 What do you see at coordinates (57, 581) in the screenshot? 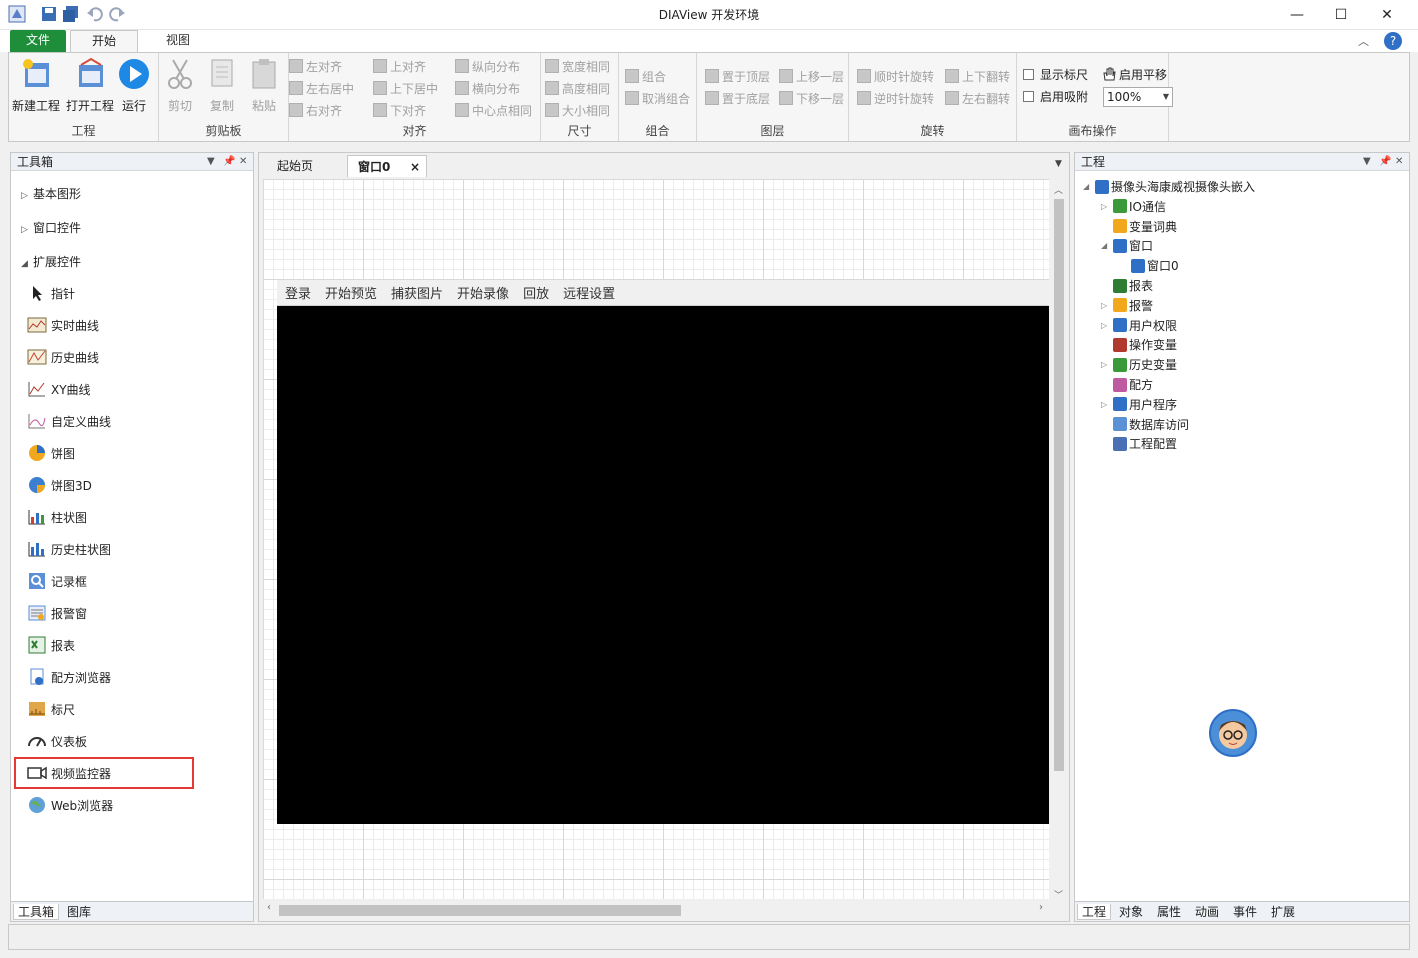
I see `tool-record-box: 记录框` at bounding box center [57, 581].